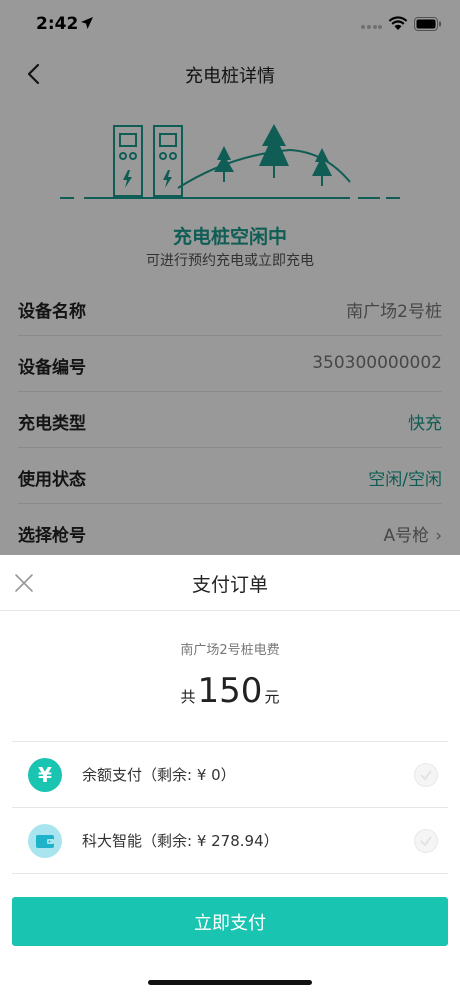 This screenshot has height=996, width=460. What do you see at coordinates (159, 775) in the screenshot?
I see `payment-method-label: 余额支付（剩余: ¥ 0）` at bounding box center [159, 775].